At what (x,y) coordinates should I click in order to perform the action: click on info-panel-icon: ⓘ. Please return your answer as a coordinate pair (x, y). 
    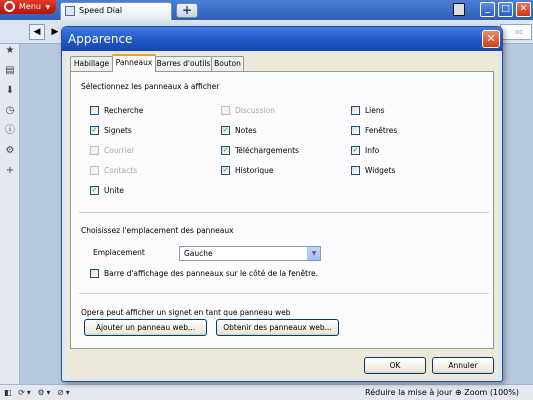
    Looking at the image, I should click on (10, 131).